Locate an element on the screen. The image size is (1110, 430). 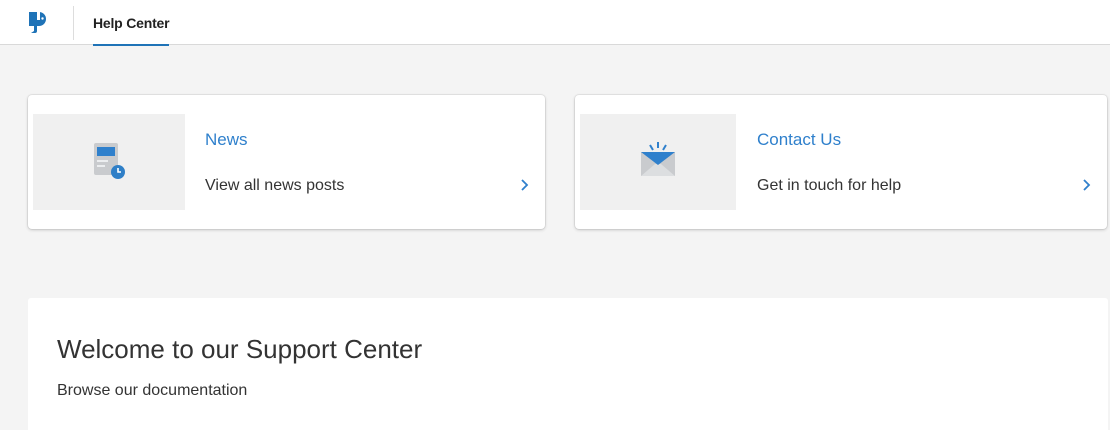
contact-us-card: Contact Us Get in touch for help is located at coordinates (841, 162).